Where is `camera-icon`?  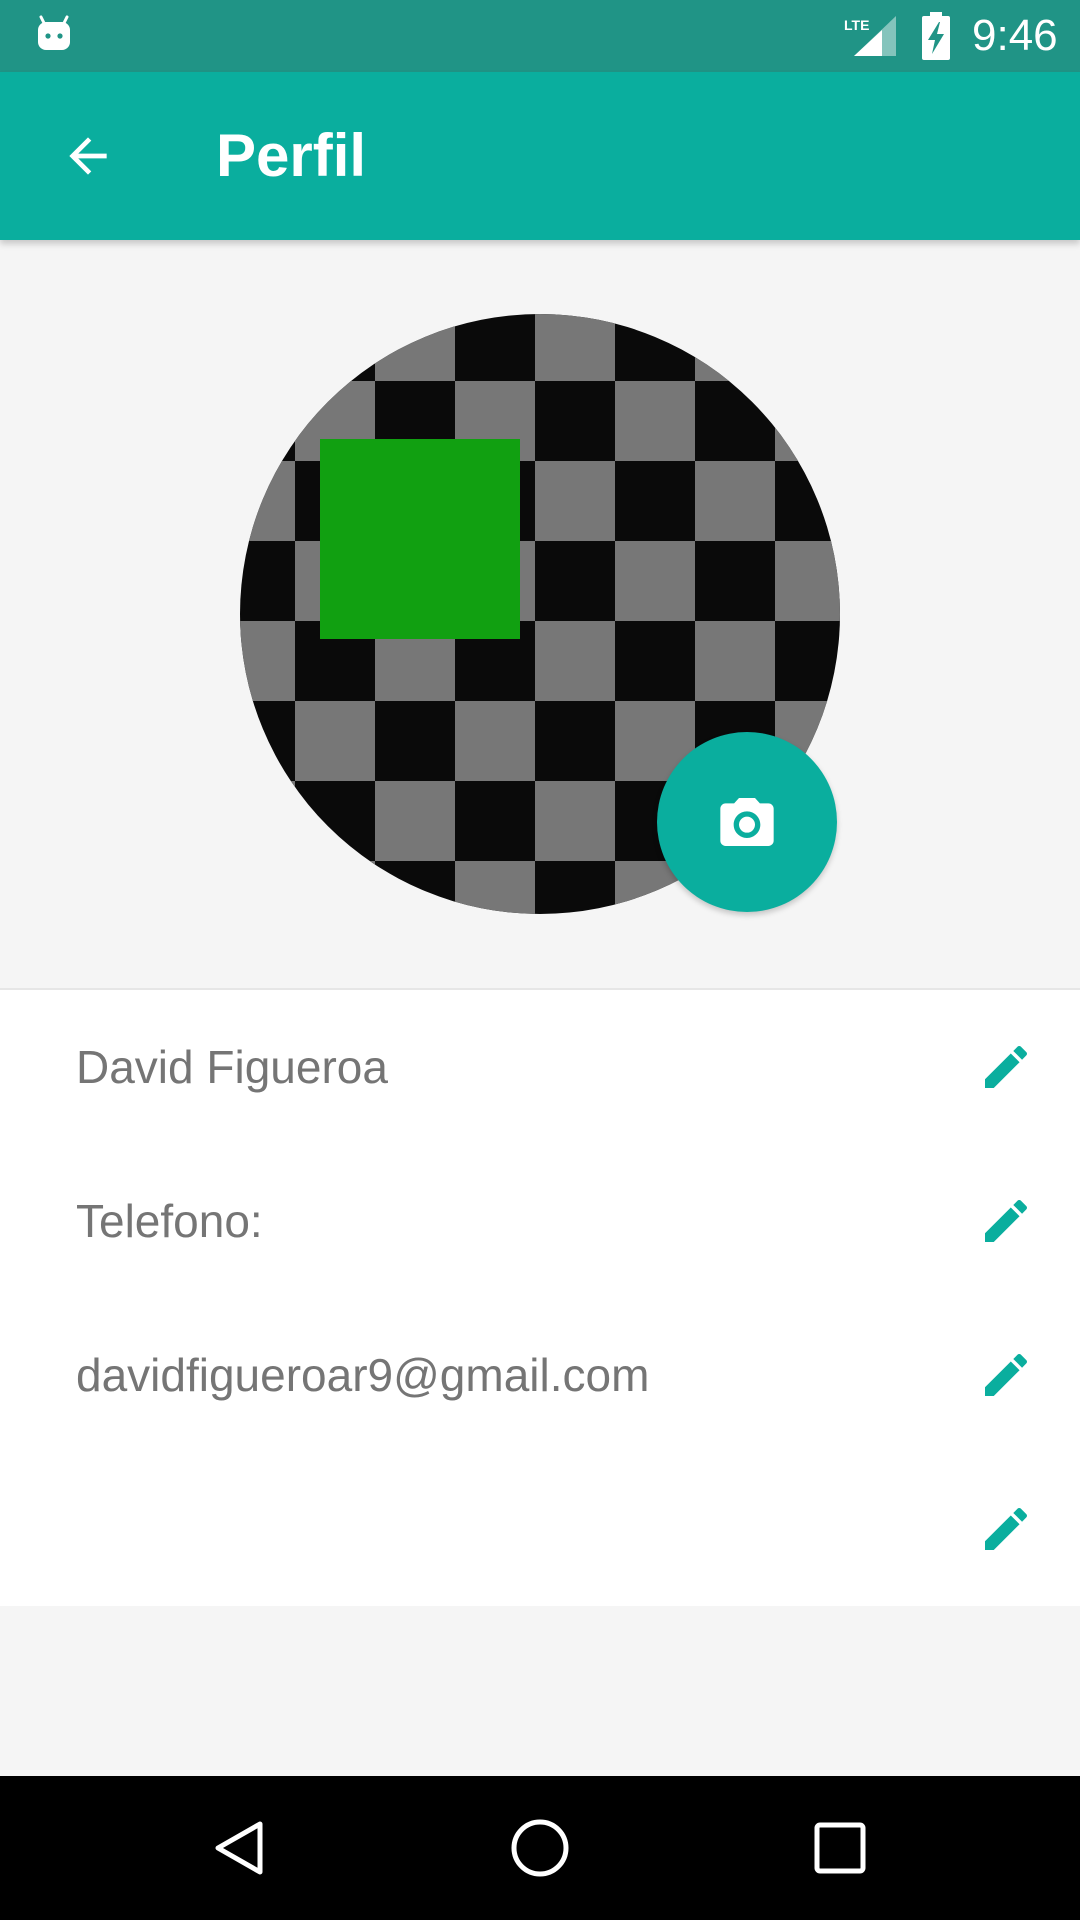 camera-icon is located at coordinates (747, 822).